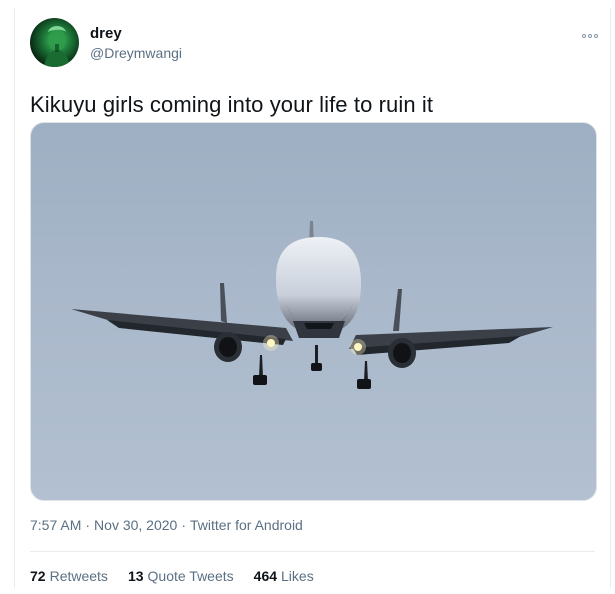  I want to click on quote-tweets-stat: 13 Quote Tweets, so click(181, 576).